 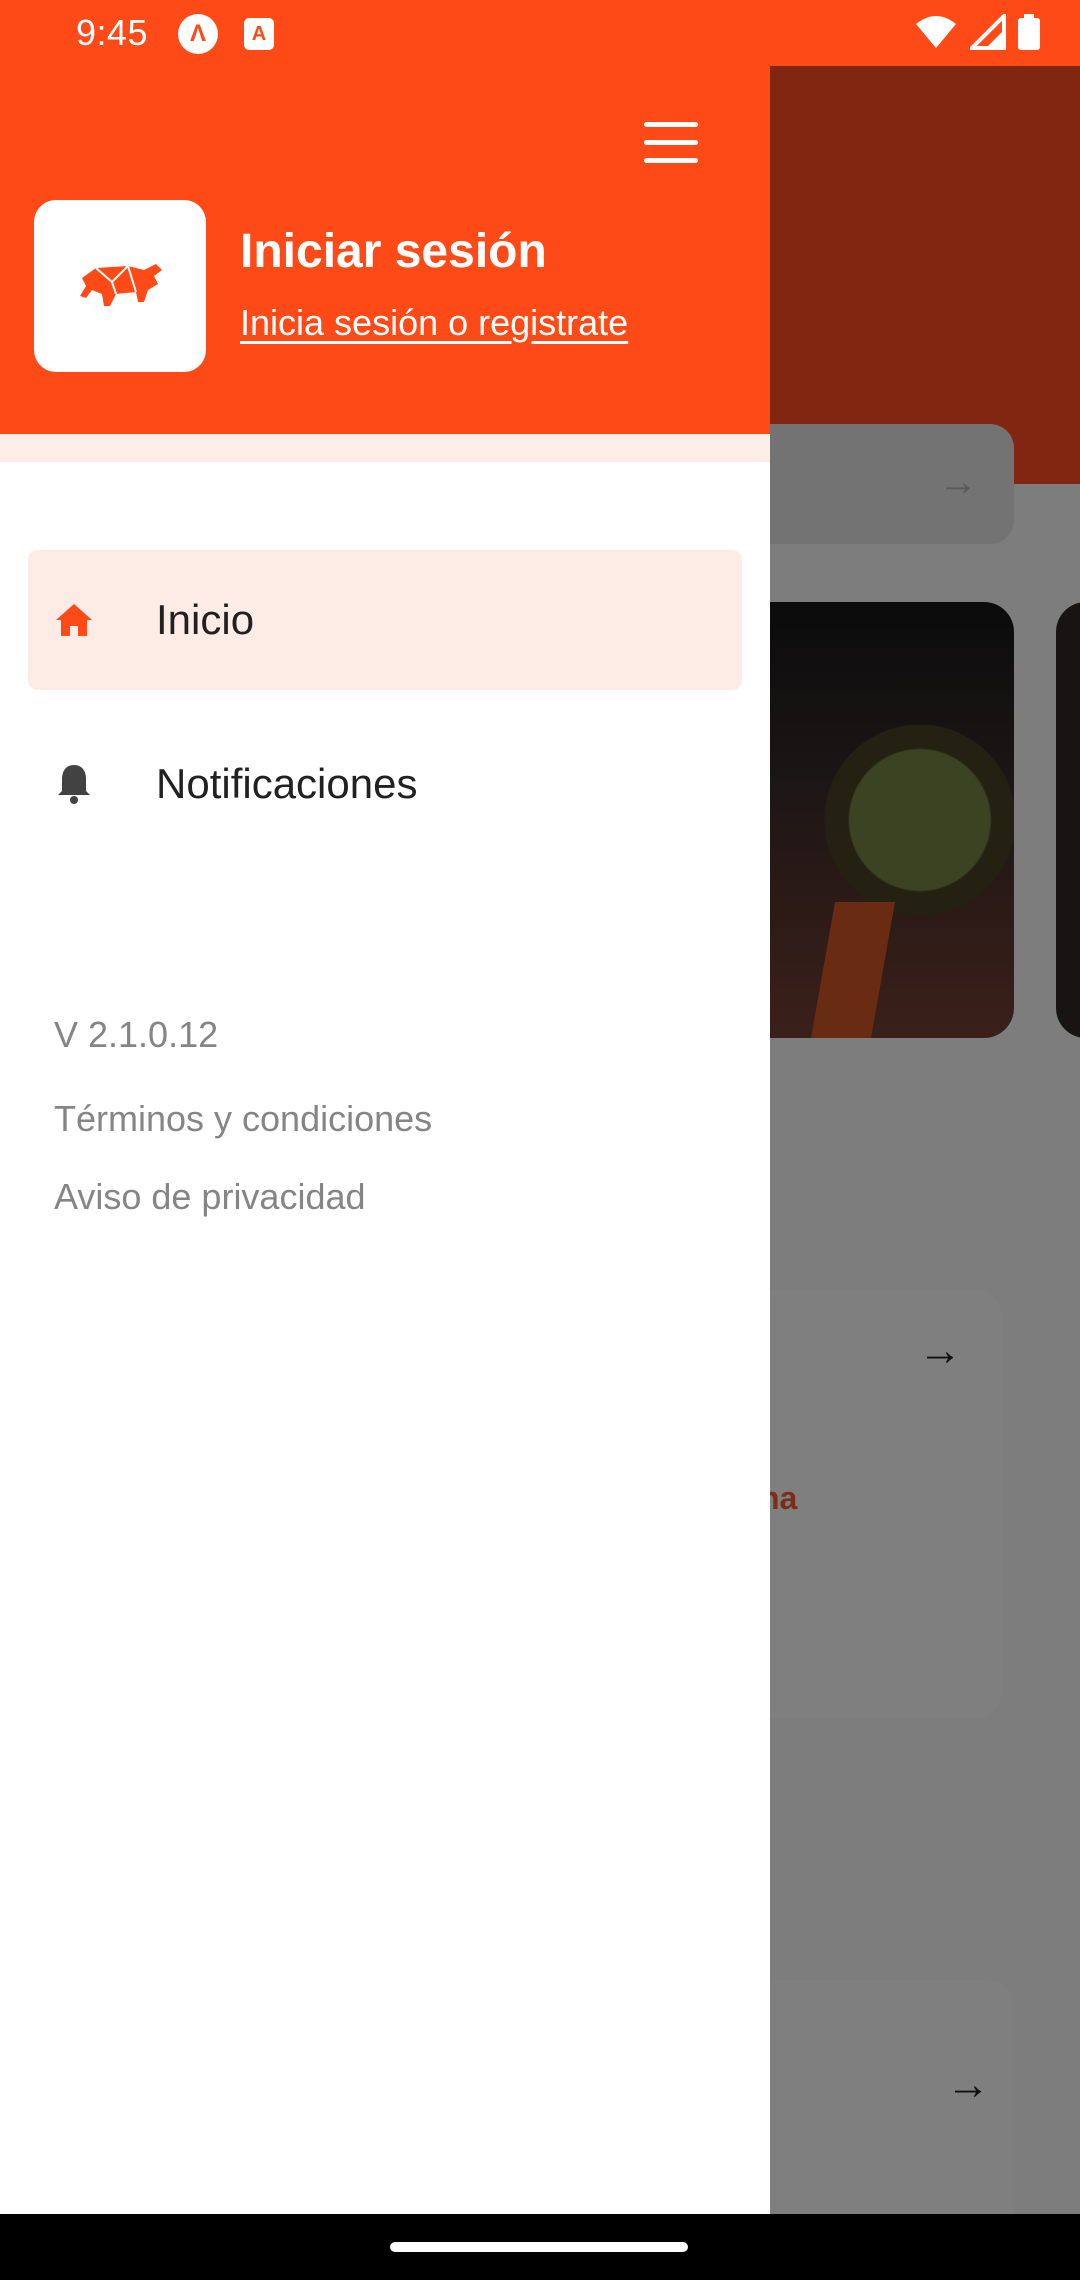 I want to click on system-navigation-bar, so click(x=540, y=2247).